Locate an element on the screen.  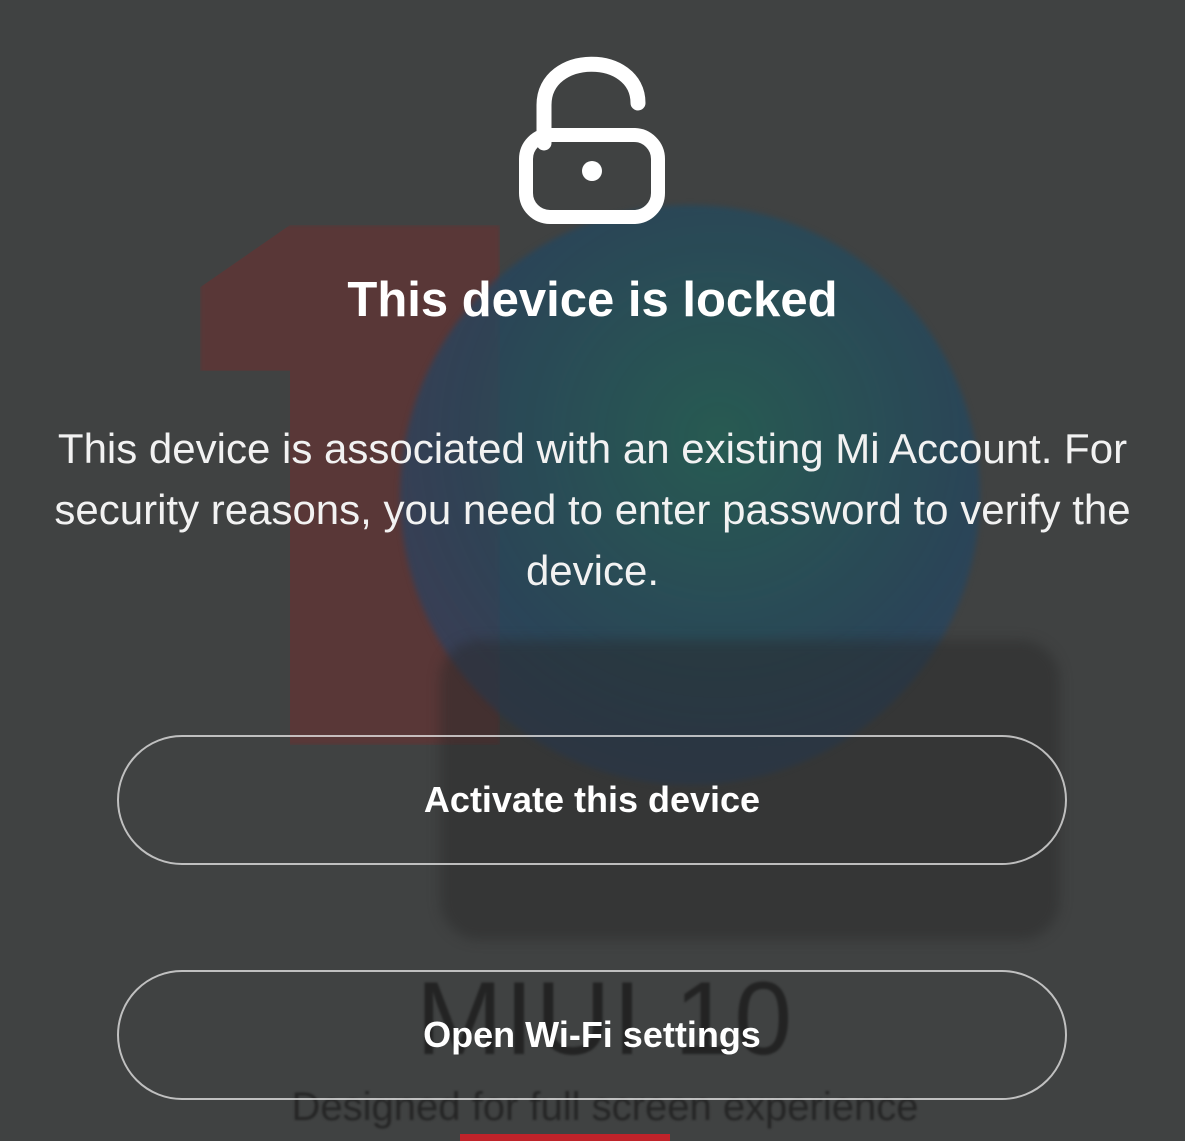
activate-device-button: Activate this device is located at coordinates (592, 800).